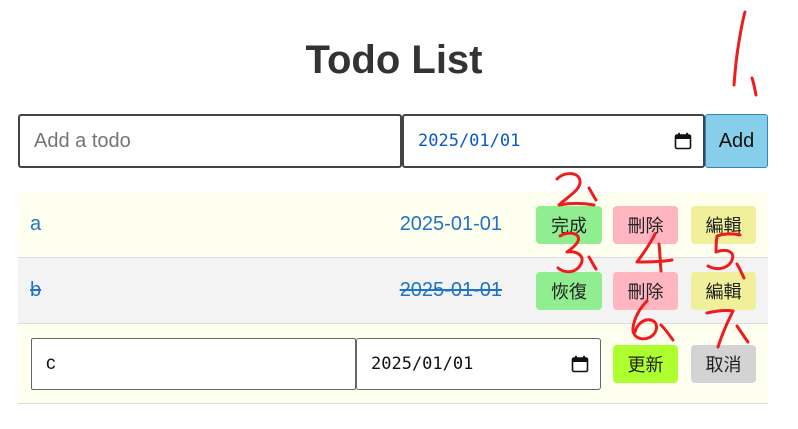 The height and width of the screenshot is (429, 798). Describe the element at coordinates (394, 60) in the screenshot. I see `page-title: Todo List` at that location.